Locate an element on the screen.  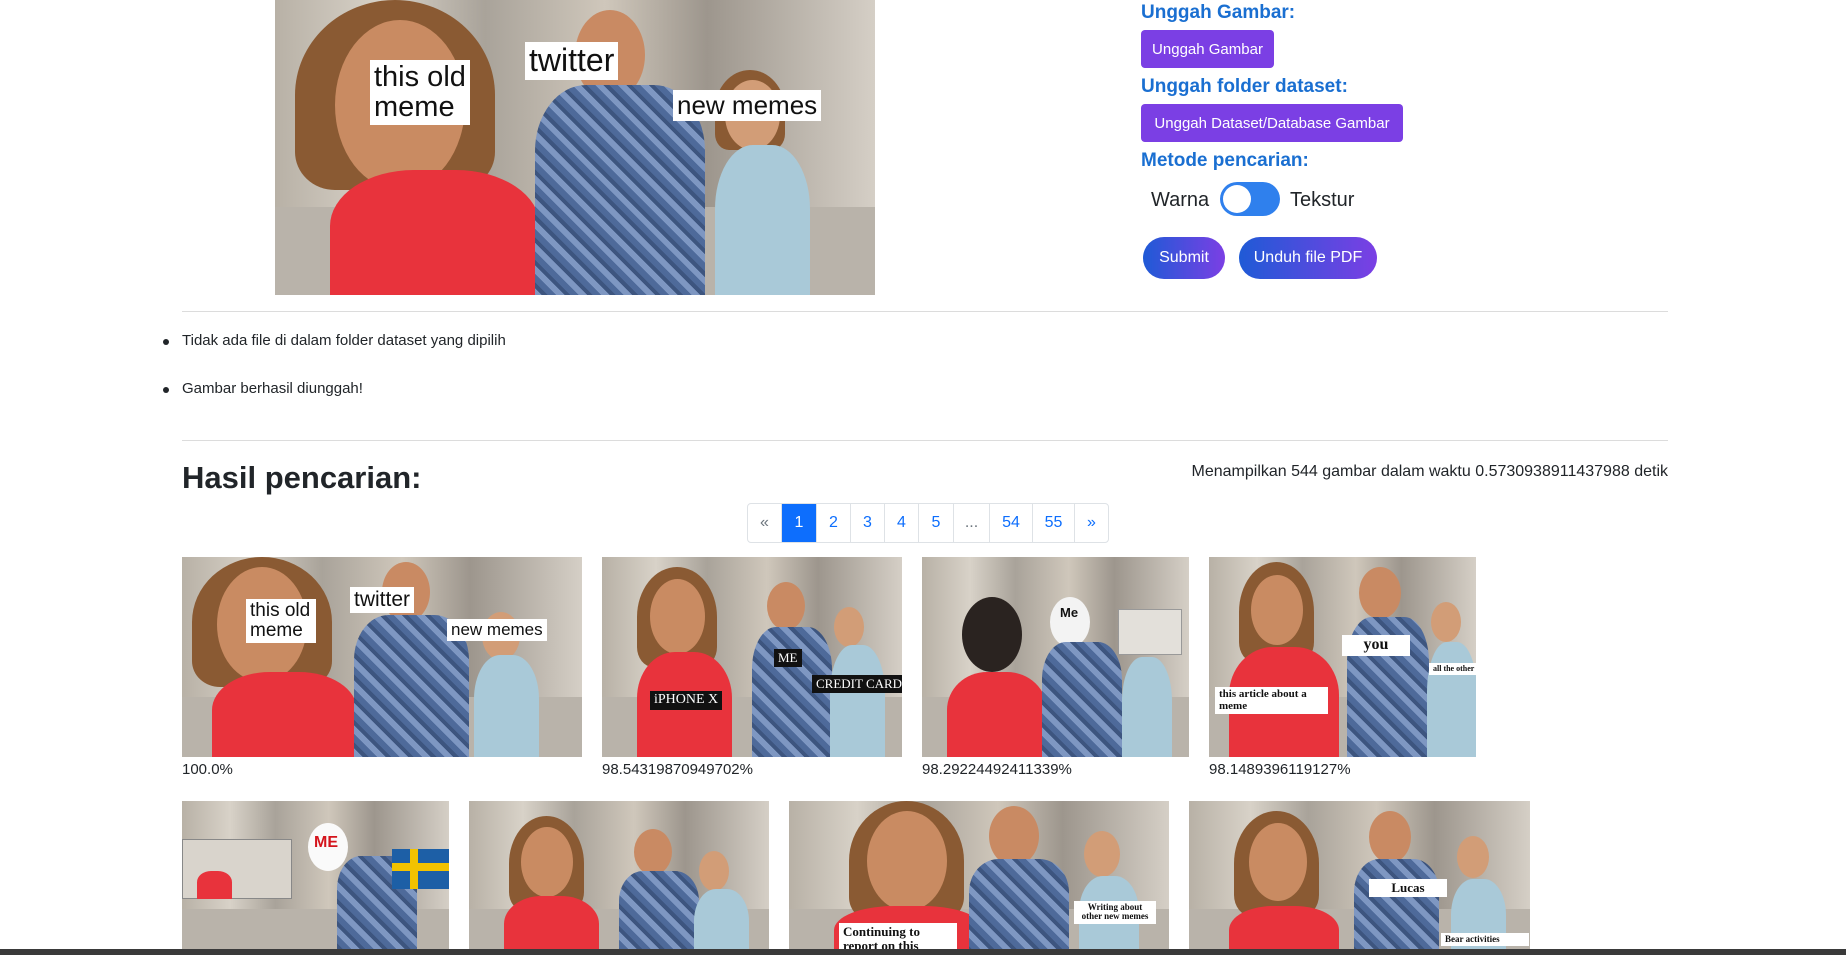
upload-dataset-button: Unggah Dataset/Database Gambar is located at coordinates (1272, 123).